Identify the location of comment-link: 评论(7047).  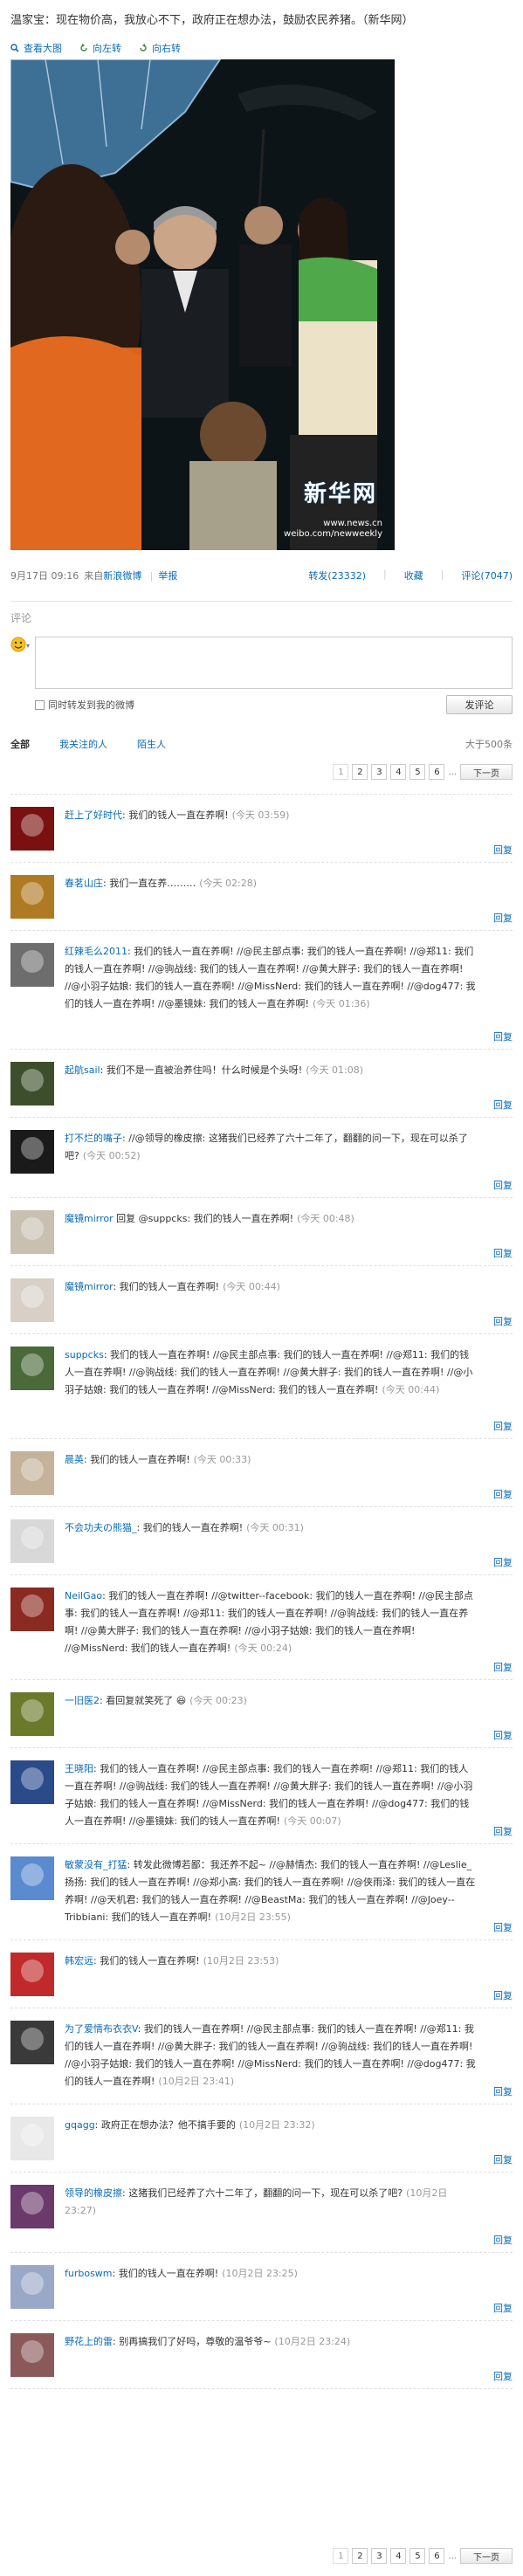
(487, 575).